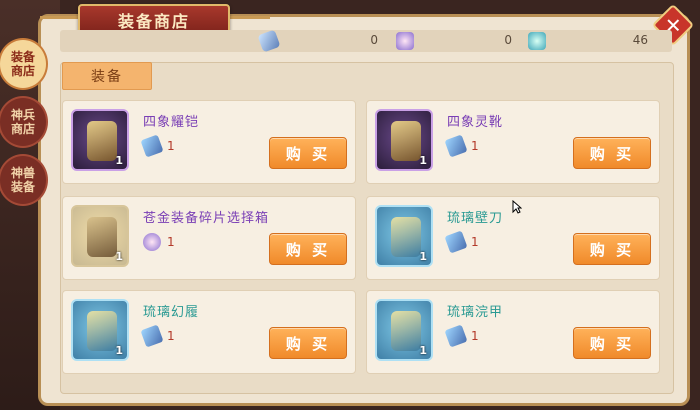  What do you see at coordinates (209, 238) in the screenshot?
I see `shop-item-card: 1 苍金装备碎片选择箱 1 购 买` at bounding box center [209, 238].